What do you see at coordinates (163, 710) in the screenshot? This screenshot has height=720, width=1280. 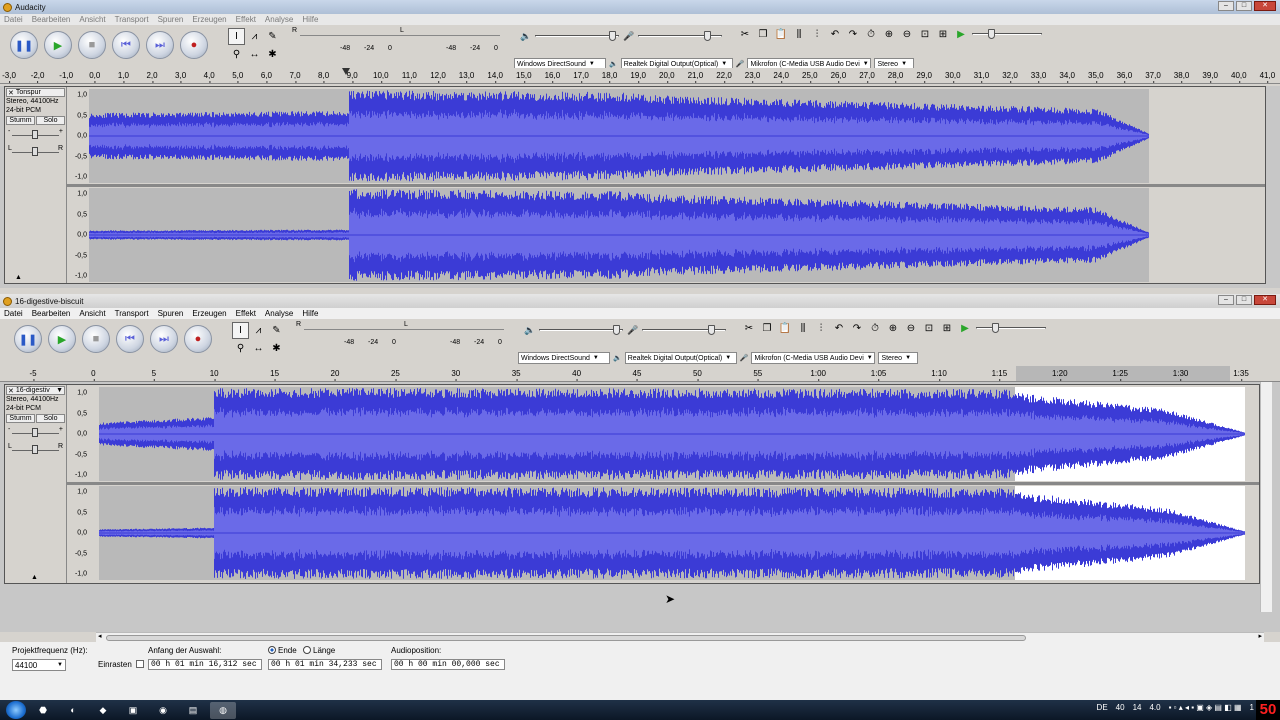 I see `taskbar-app-5: ◉` at bounding box center [163, 710].